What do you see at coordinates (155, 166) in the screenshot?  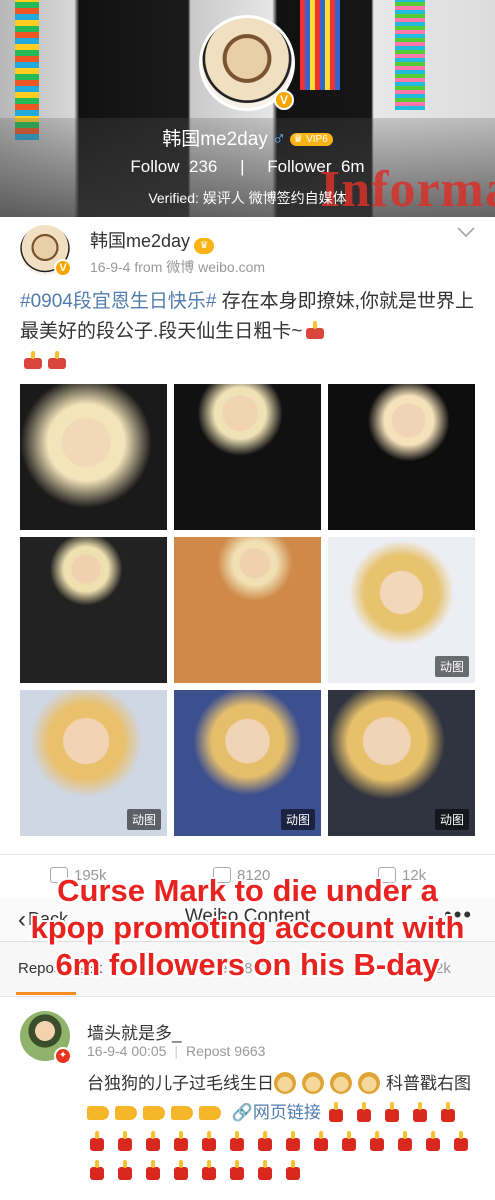 I see `follow-label: Follow` at bounding box center [155, 166].